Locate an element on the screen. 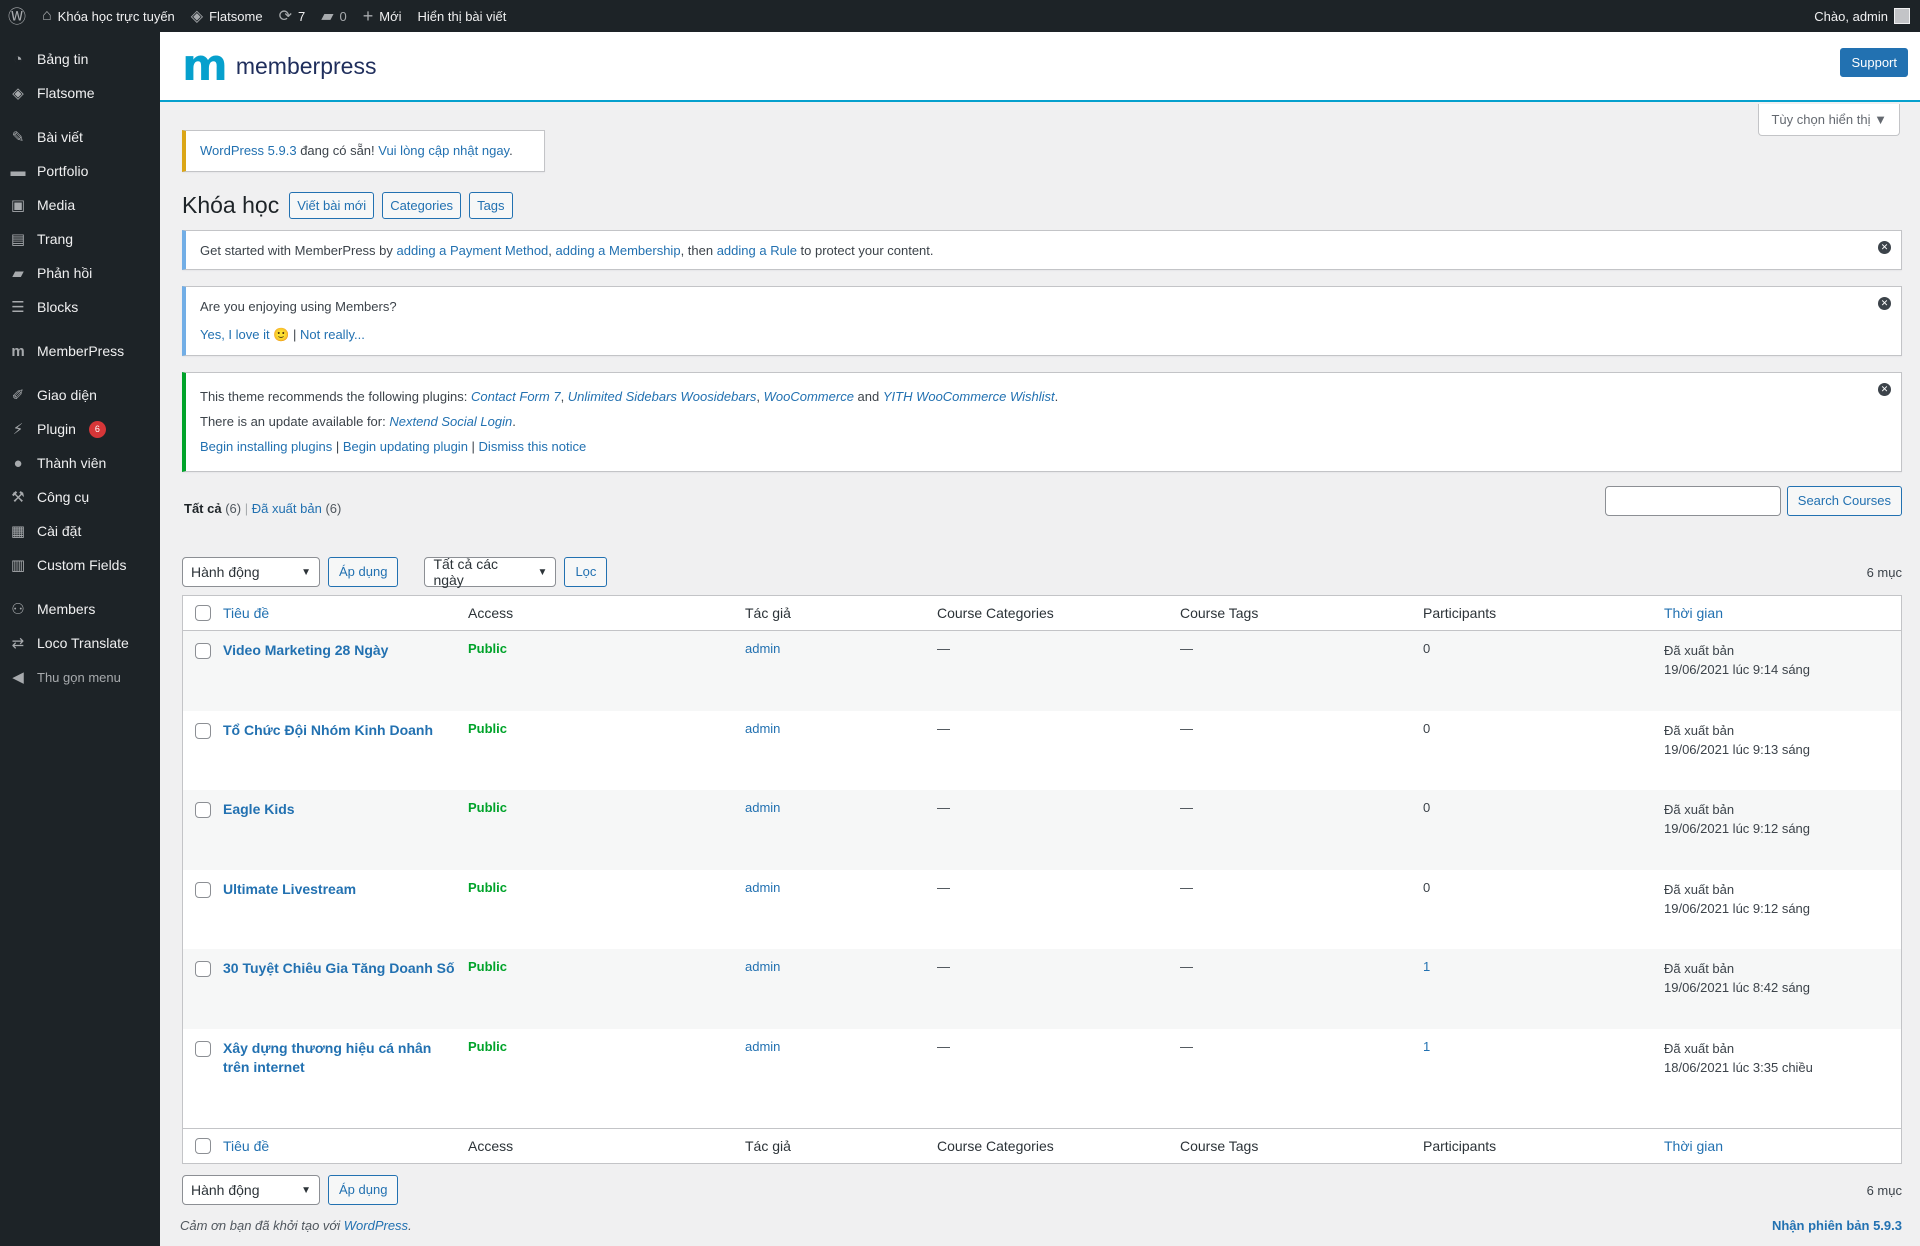  comment-icon: ▰ is located at coordinates (18, 273).